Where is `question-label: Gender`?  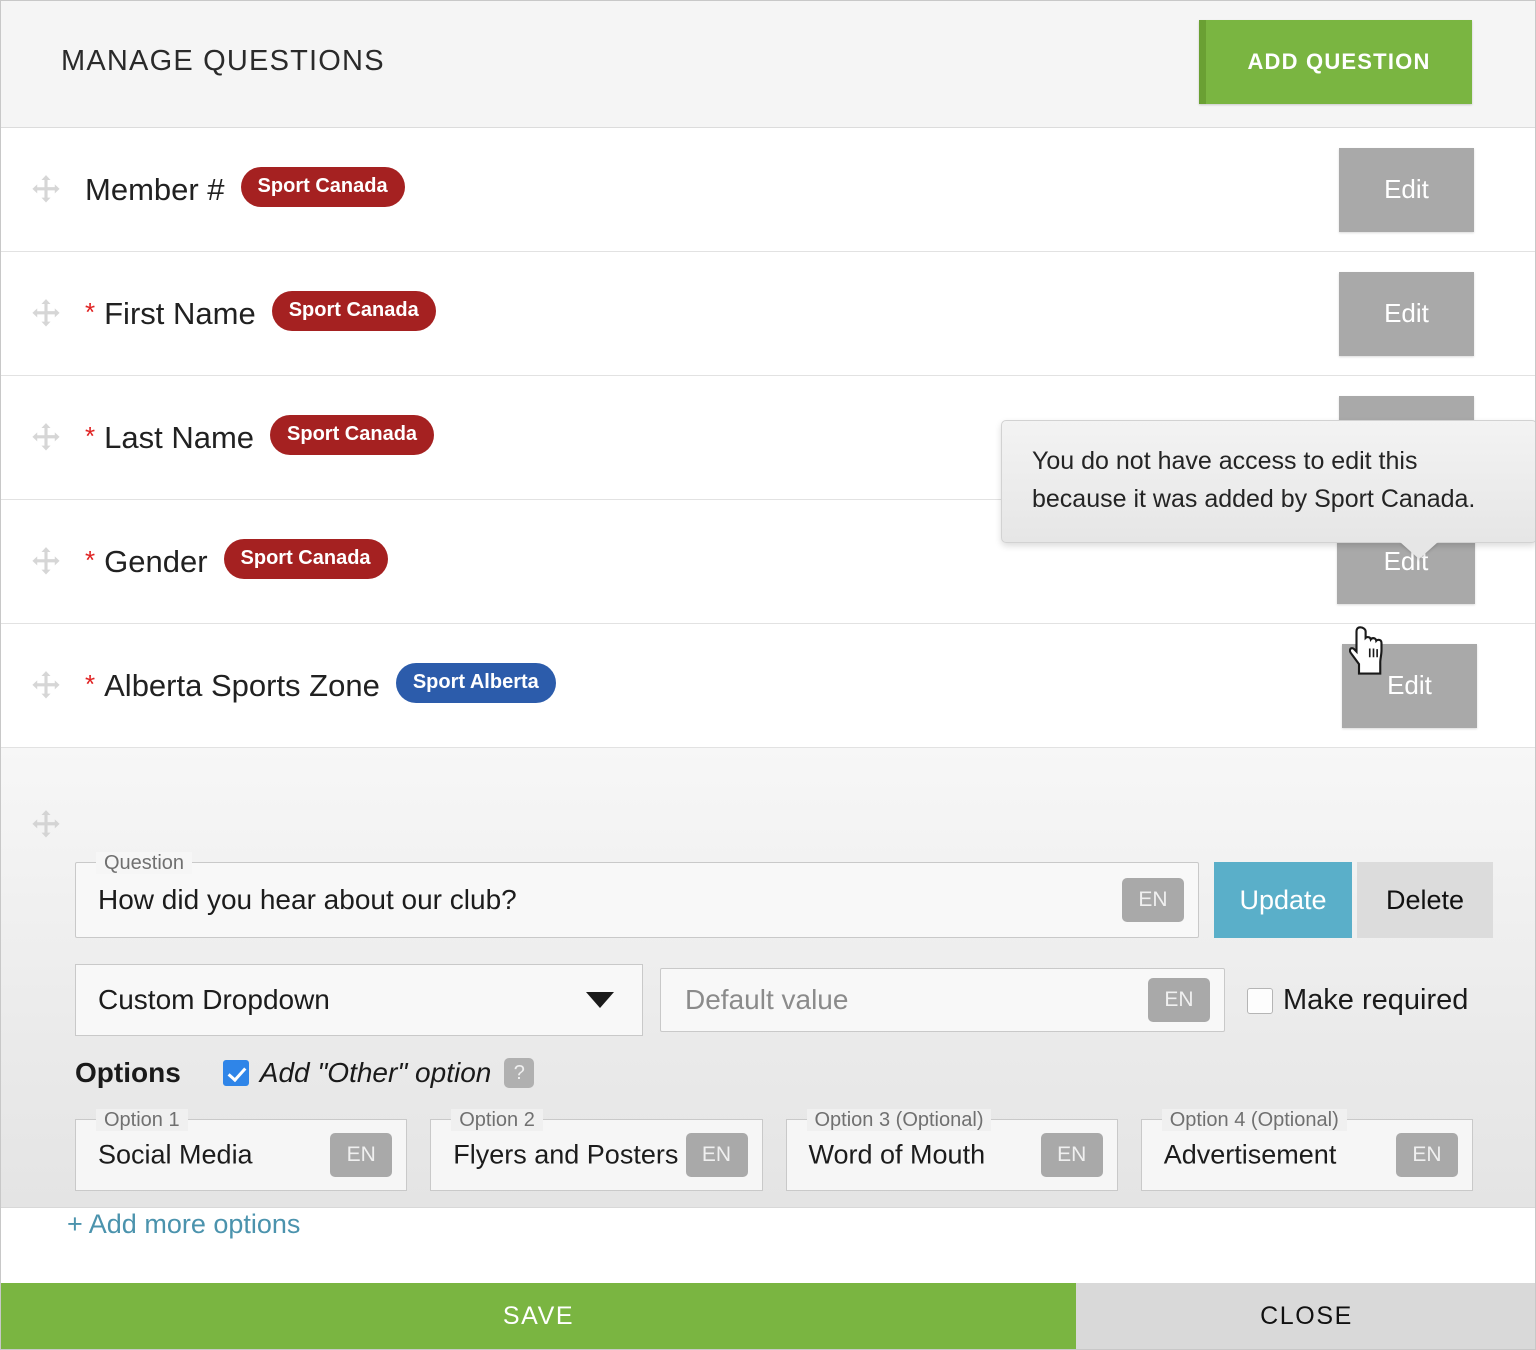 question-label: Gender is located at coordinates (156, 561).